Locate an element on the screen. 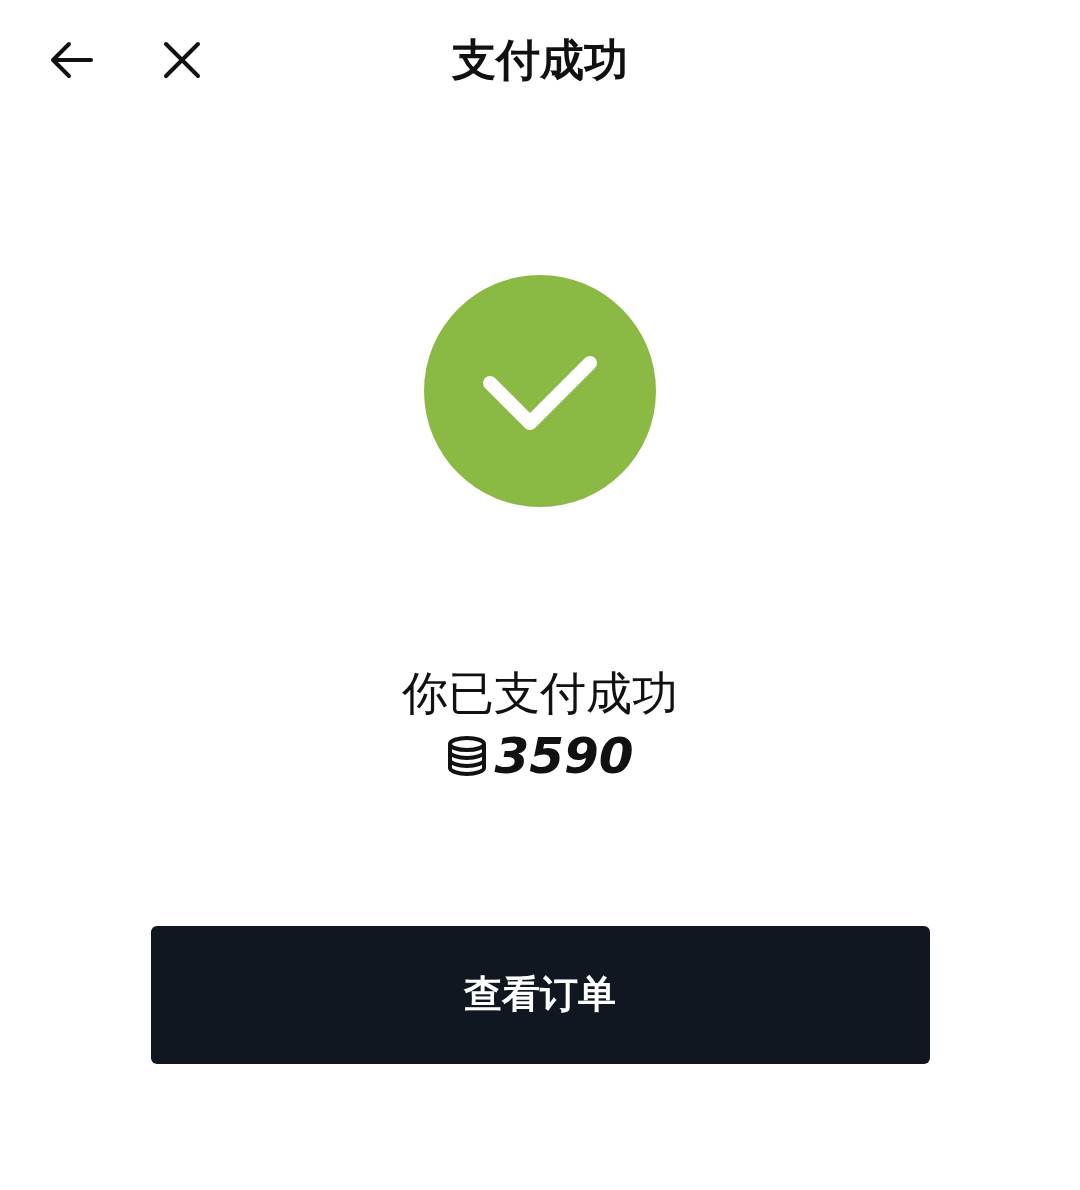  success-message: 你已支付成功 is located at coordinates (540, 693).